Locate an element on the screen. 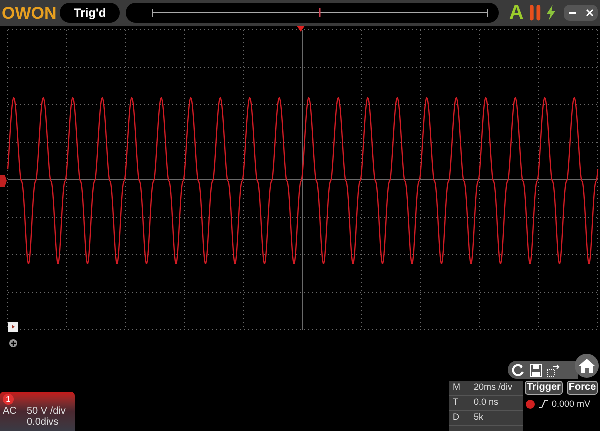  pause-icon is located at coordinates (536, 13).